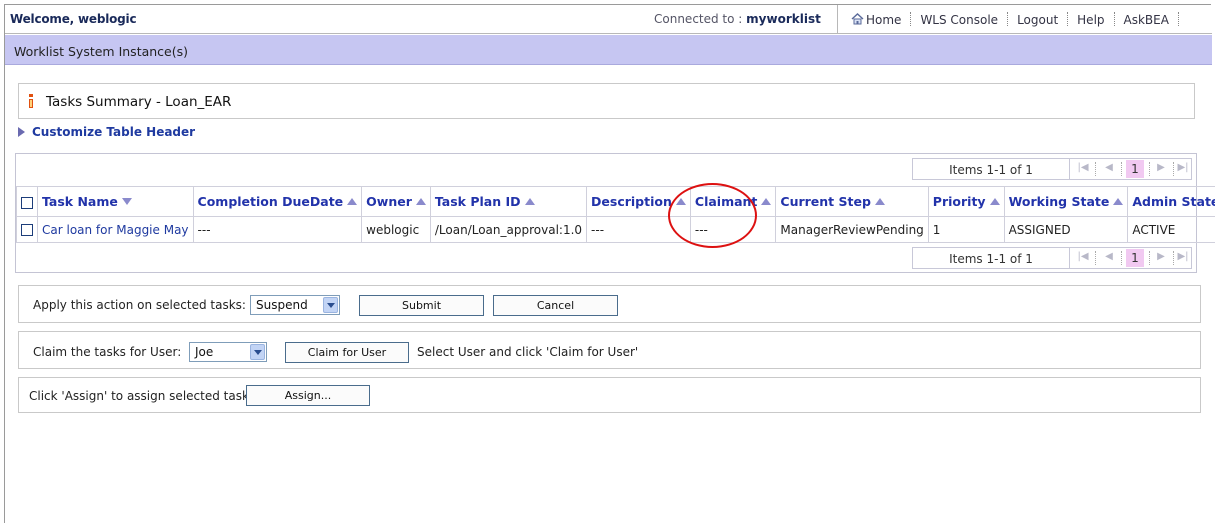 Image resolution: width=1215 pixels, height=523 pixels. Describe the element at coordinates (204, 352) in the screenshot. I see `user-select-value: Joe` at that location.